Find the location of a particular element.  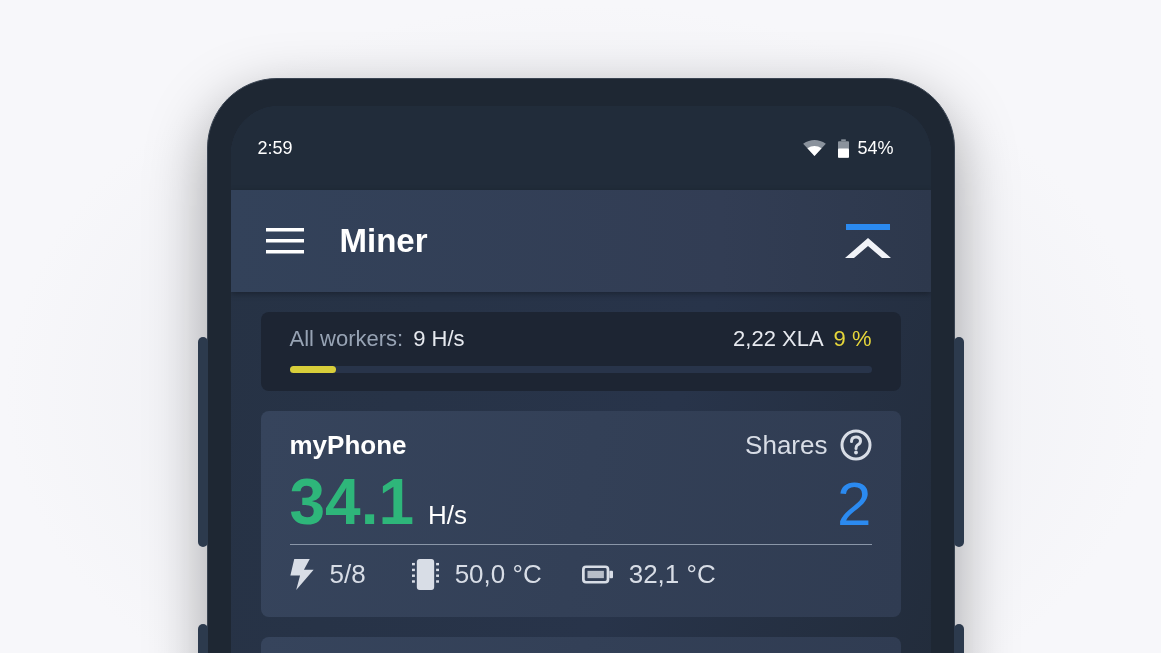

total-hashrate: 9 H/s is located at coordinates (439, 339).